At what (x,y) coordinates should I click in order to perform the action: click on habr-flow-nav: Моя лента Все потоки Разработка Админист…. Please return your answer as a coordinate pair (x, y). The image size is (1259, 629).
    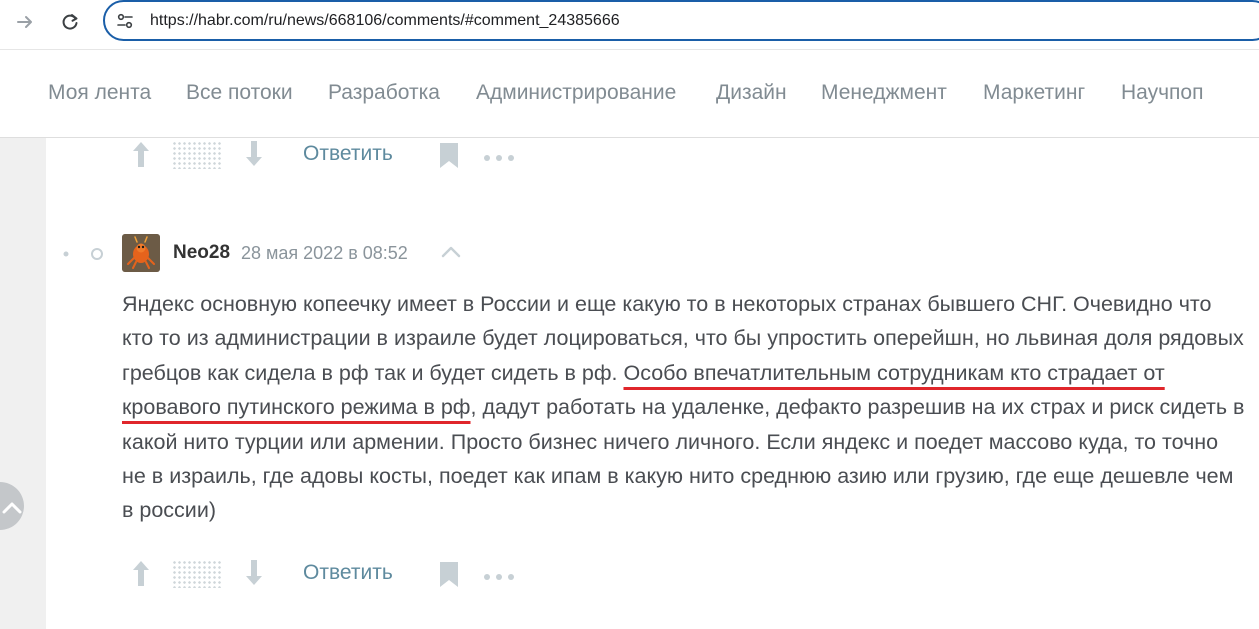
    Looking at the image, I should click on (629, 94).